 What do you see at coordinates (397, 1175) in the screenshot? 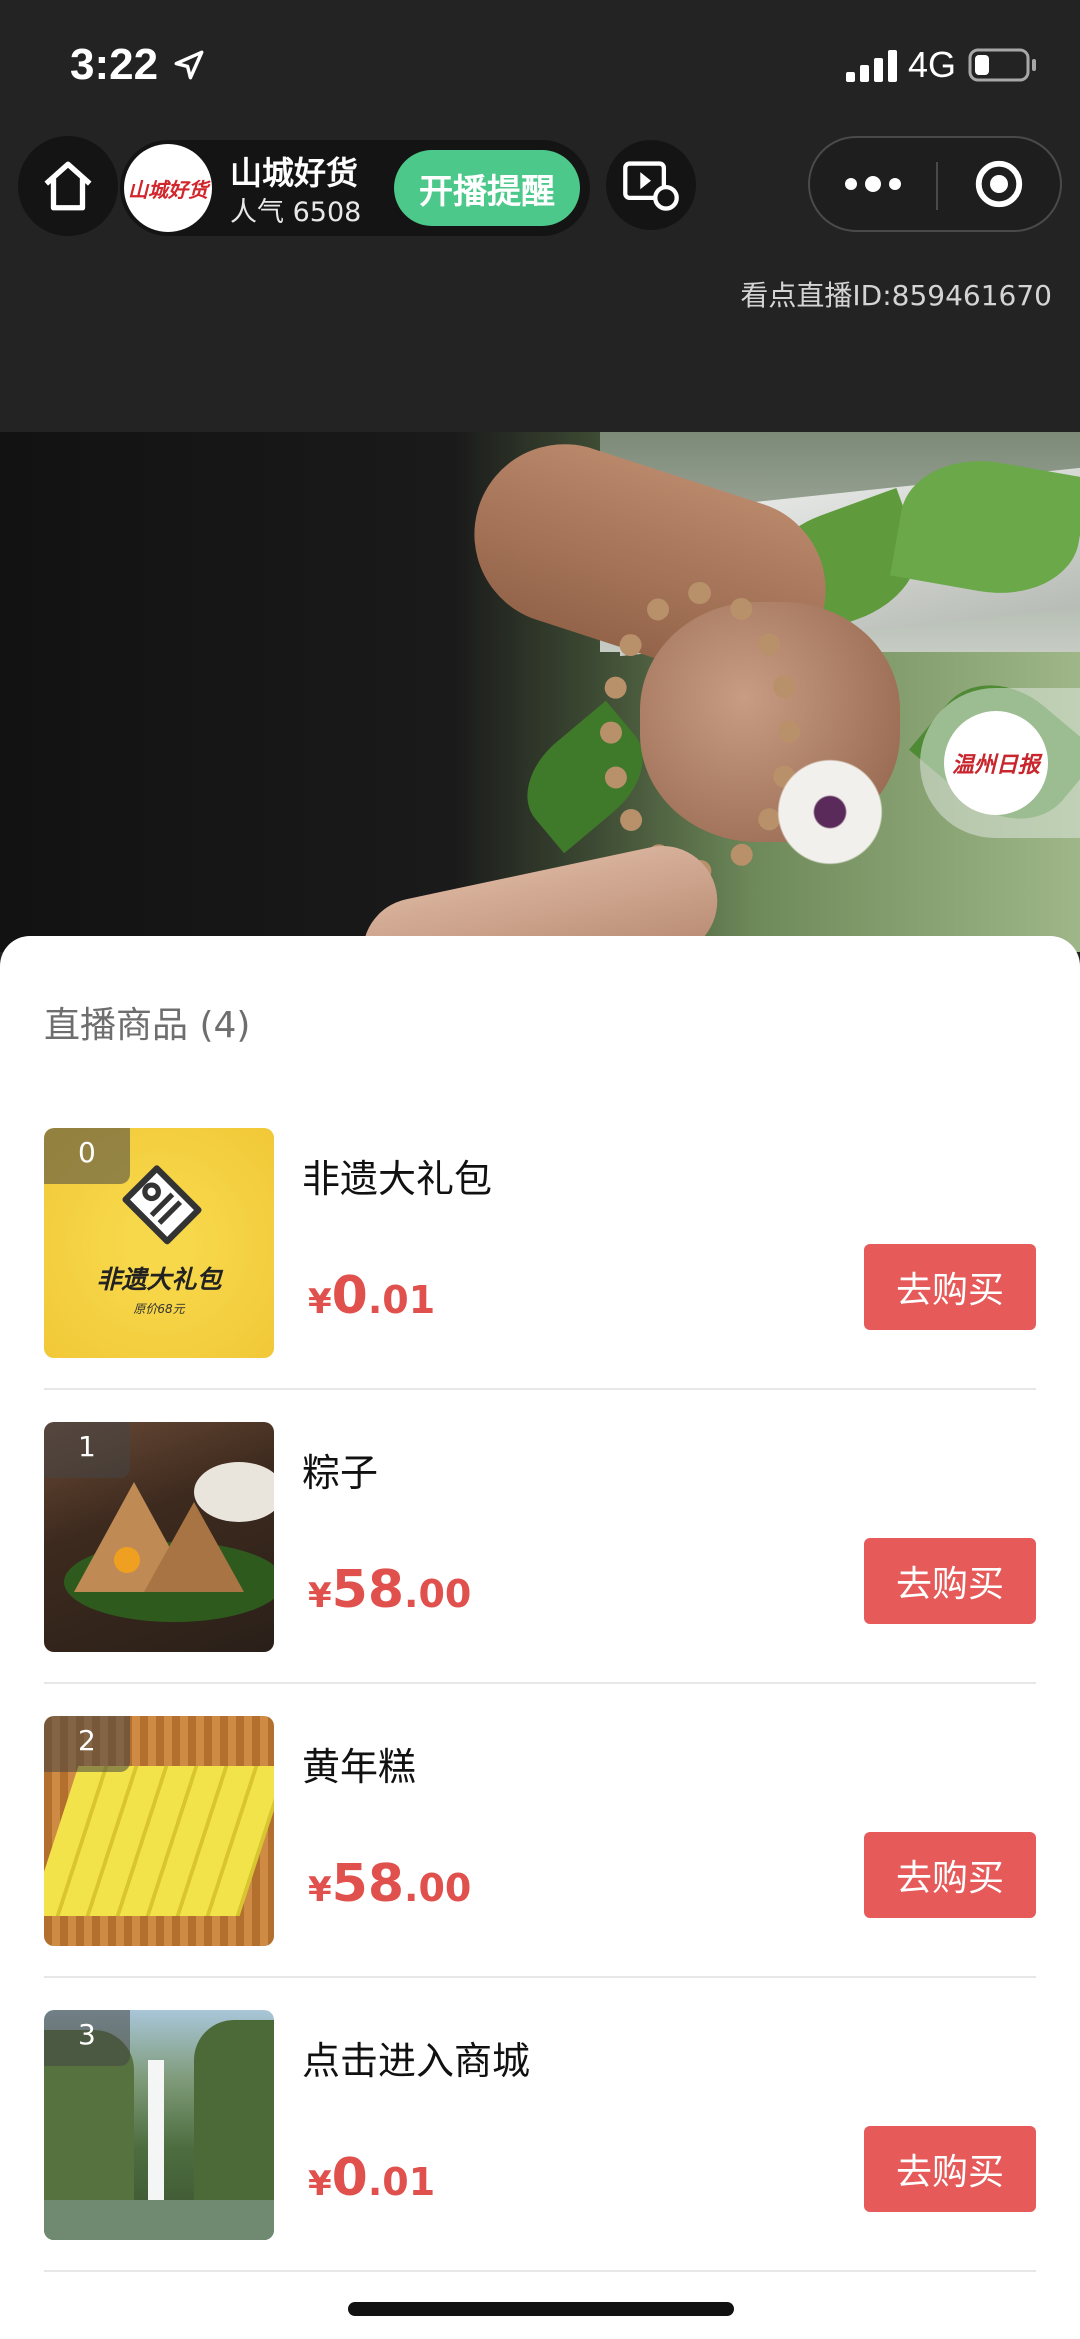
I see `product-name: 非遗大礼包` at bounding box center [397, 1175].